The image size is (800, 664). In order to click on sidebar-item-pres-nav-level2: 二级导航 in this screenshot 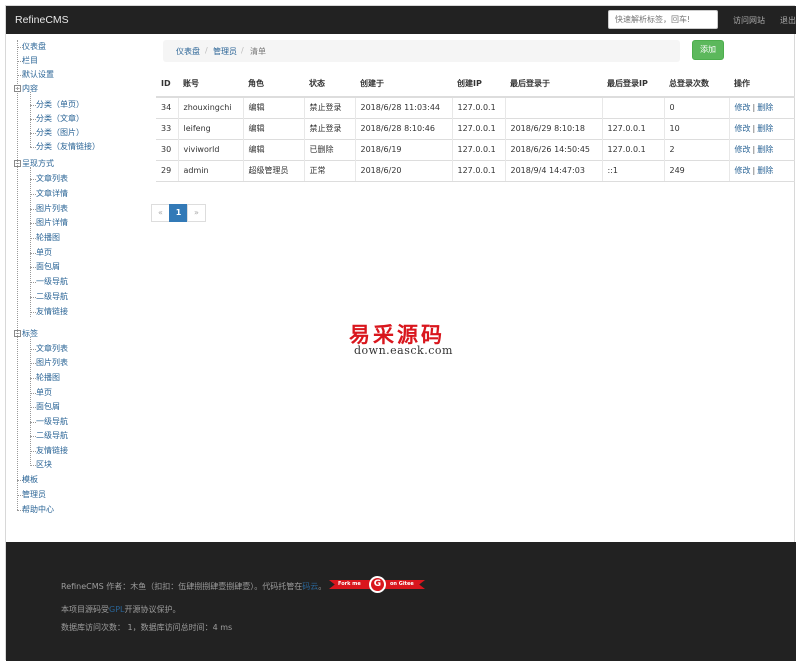, I will do `click(52, 297)`.